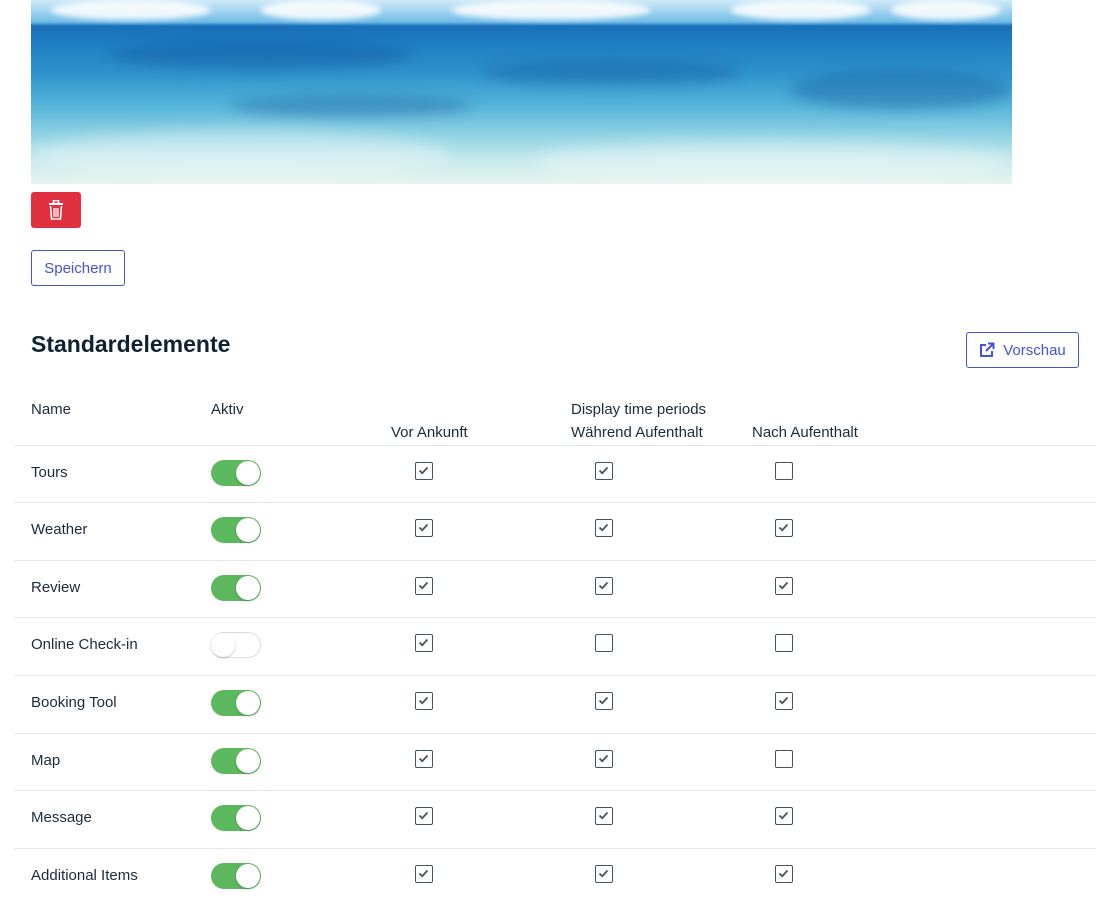 Image resolution: width=1113 pixels, height=906 pixels. I want to click on row-name: Booking Tool, so click(74, 702).